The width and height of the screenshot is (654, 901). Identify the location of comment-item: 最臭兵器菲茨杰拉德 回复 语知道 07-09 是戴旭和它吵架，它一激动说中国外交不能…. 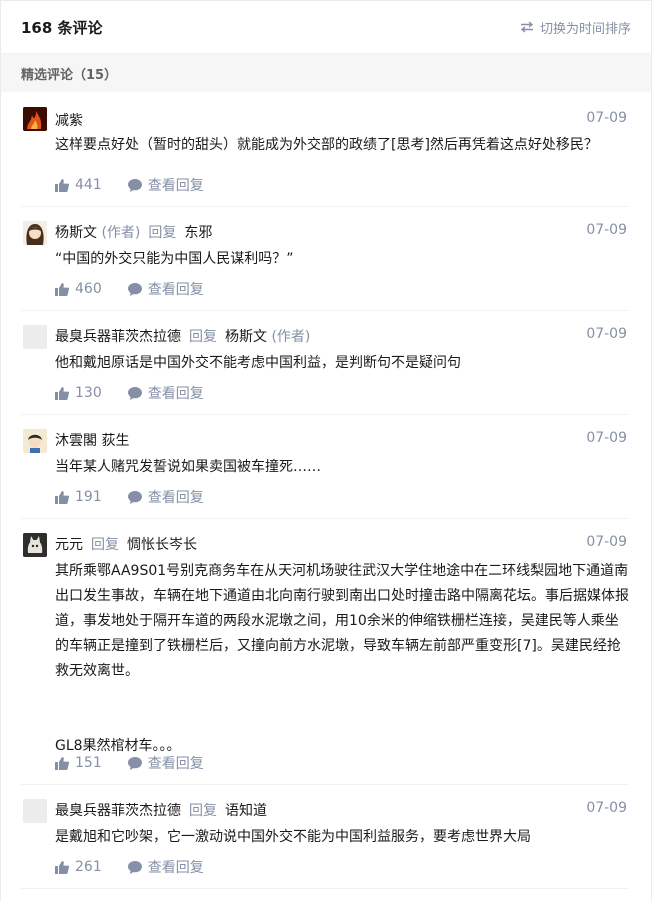
(325, 837).